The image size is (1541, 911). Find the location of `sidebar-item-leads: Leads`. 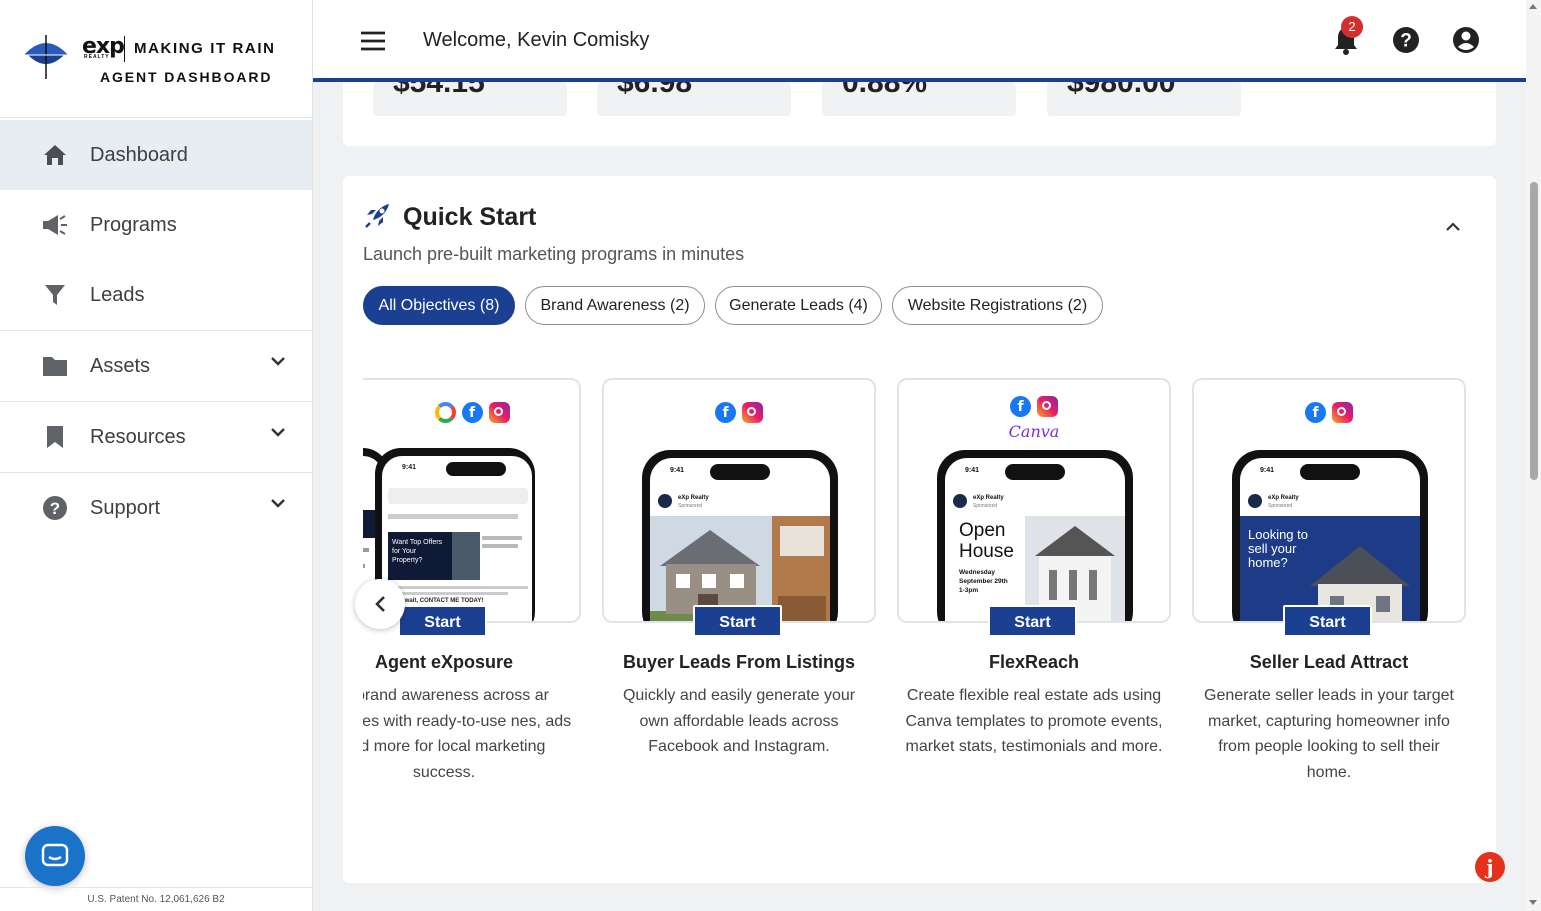

sidebar-item-leads: Leads is located at coordinates (156, 295).